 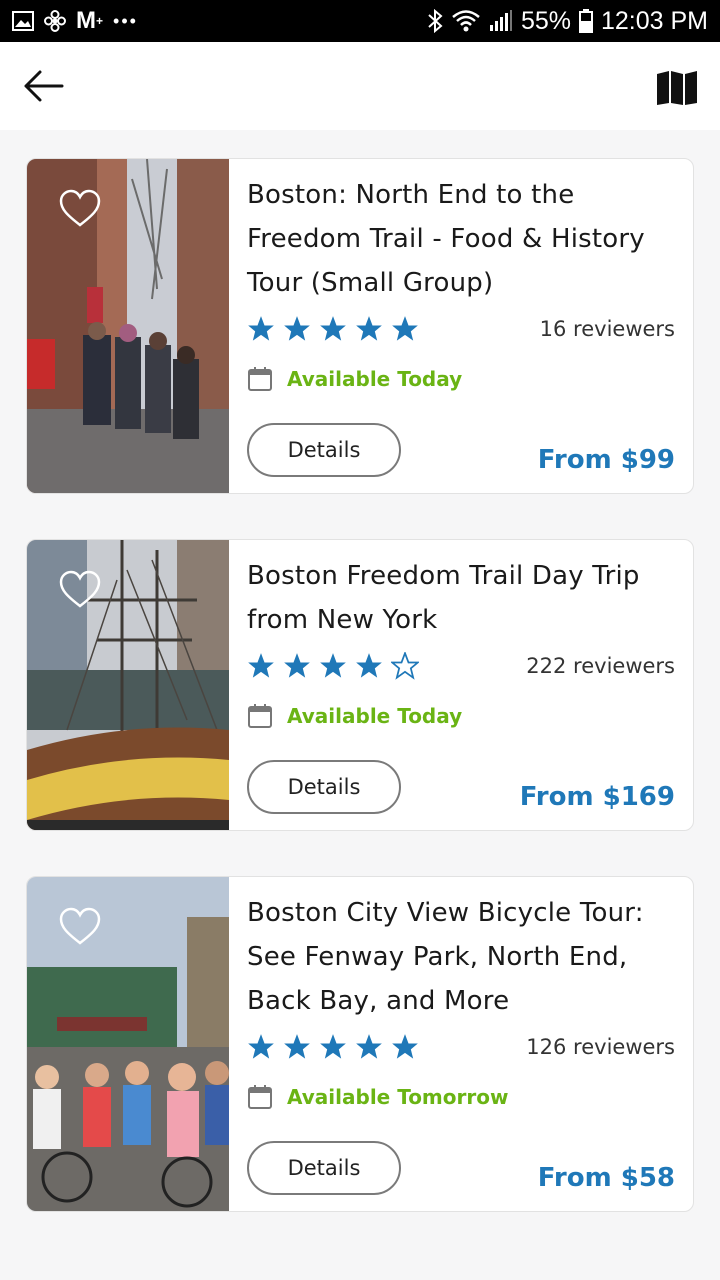 What do you see at coordinates (23, 21) in the screenshot?
I see `gallery-icon` at bounding box center [23, 21].